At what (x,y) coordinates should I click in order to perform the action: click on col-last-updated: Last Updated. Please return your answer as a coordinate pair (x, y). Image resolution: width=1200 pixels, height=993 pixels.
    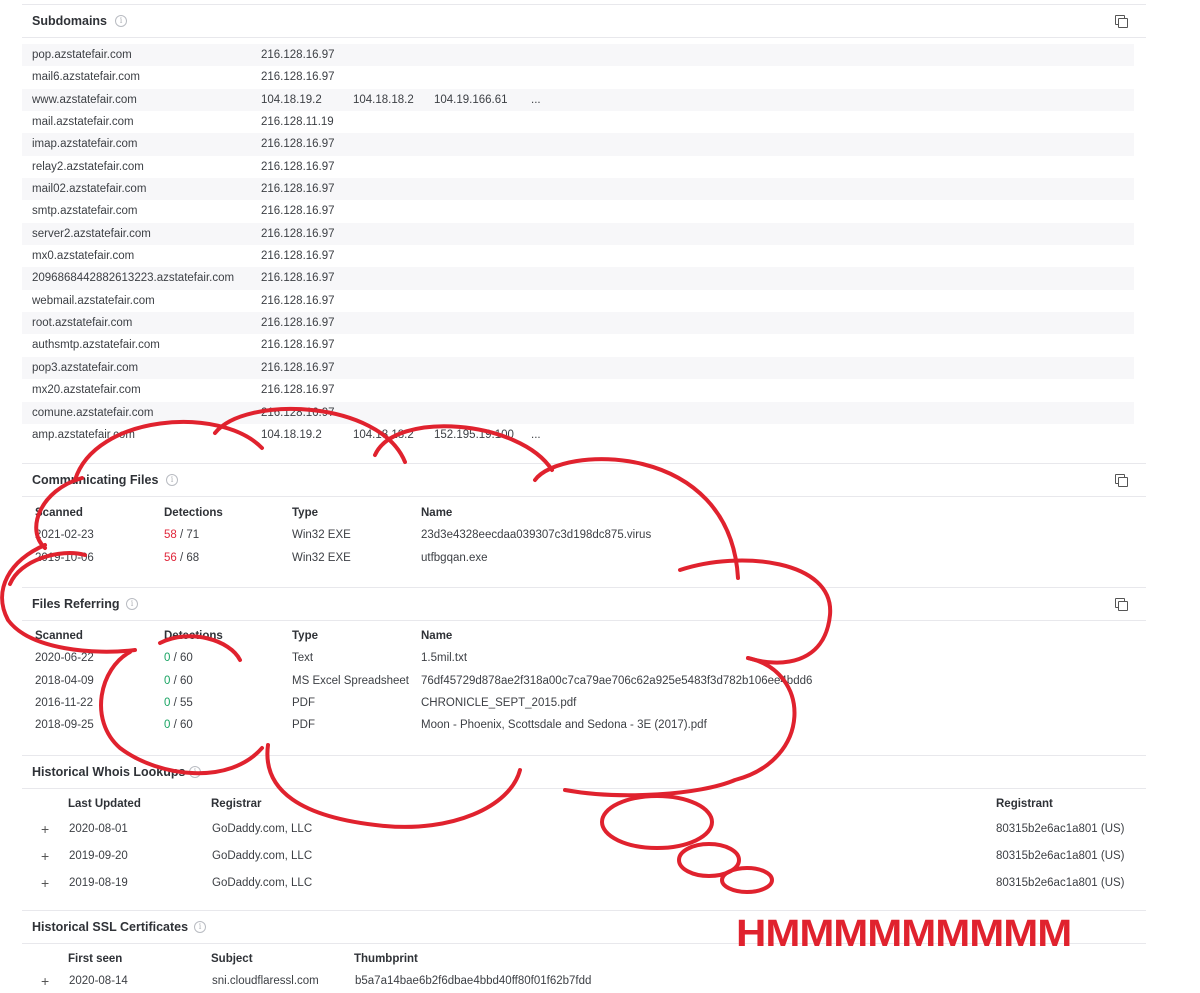
    Looking at the image, I should click on (104, 804).